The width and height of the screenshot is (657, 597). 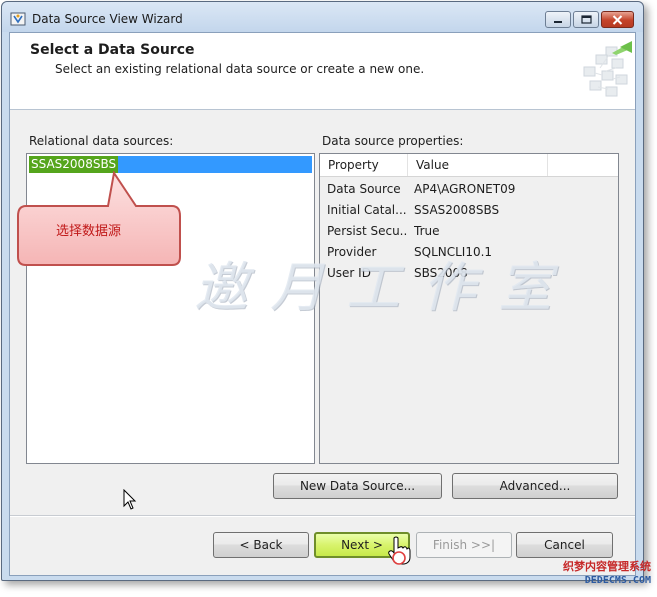 I want to click on minimize-button, so click(x=558, y=19).